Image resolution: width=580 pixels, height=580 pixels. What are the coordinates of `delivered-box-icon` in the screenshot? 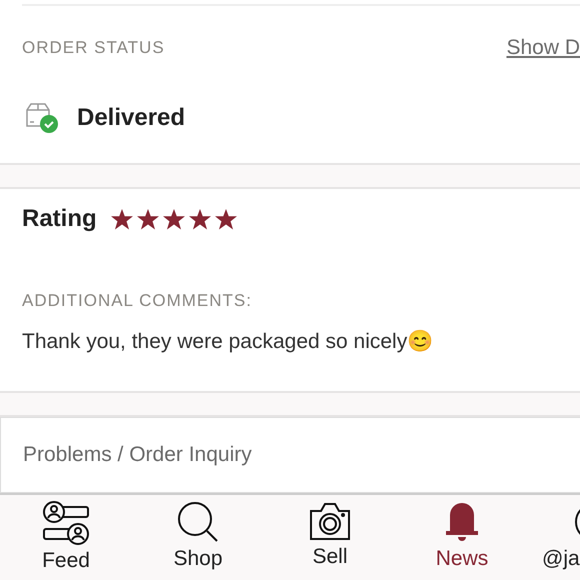 It's located at (42, 118).